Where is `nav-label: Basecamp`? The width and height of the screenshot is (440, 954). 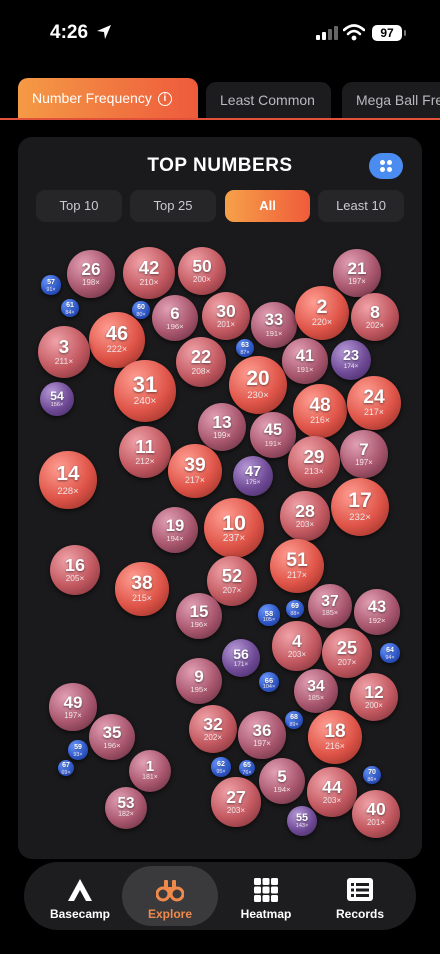 nav-label: Basecamp is located at coordinates (80, 914).